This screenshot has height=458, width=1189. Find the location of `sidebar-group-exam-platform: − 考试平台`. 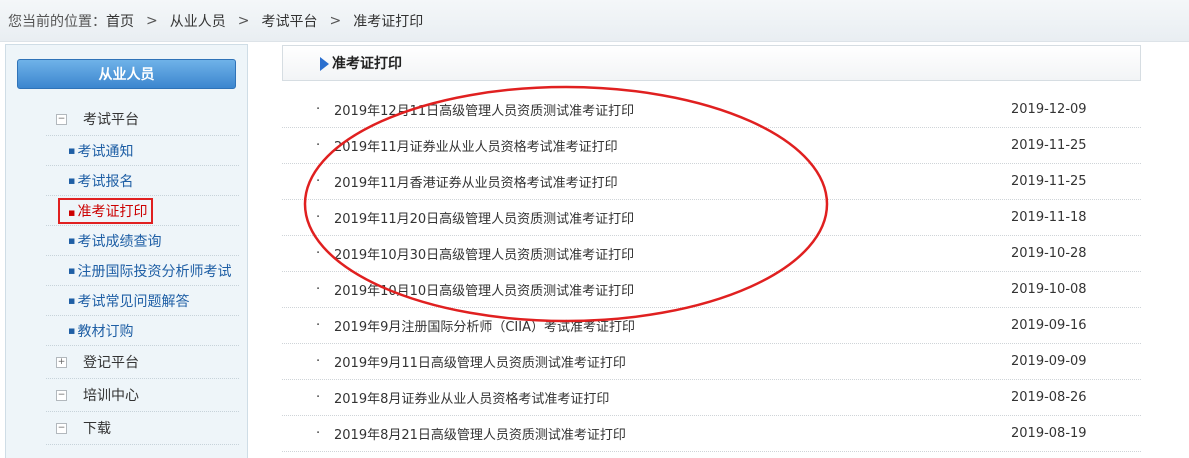

sidebar-group-exam-platform: − 考试平台 is located at coordinates (142, 119).